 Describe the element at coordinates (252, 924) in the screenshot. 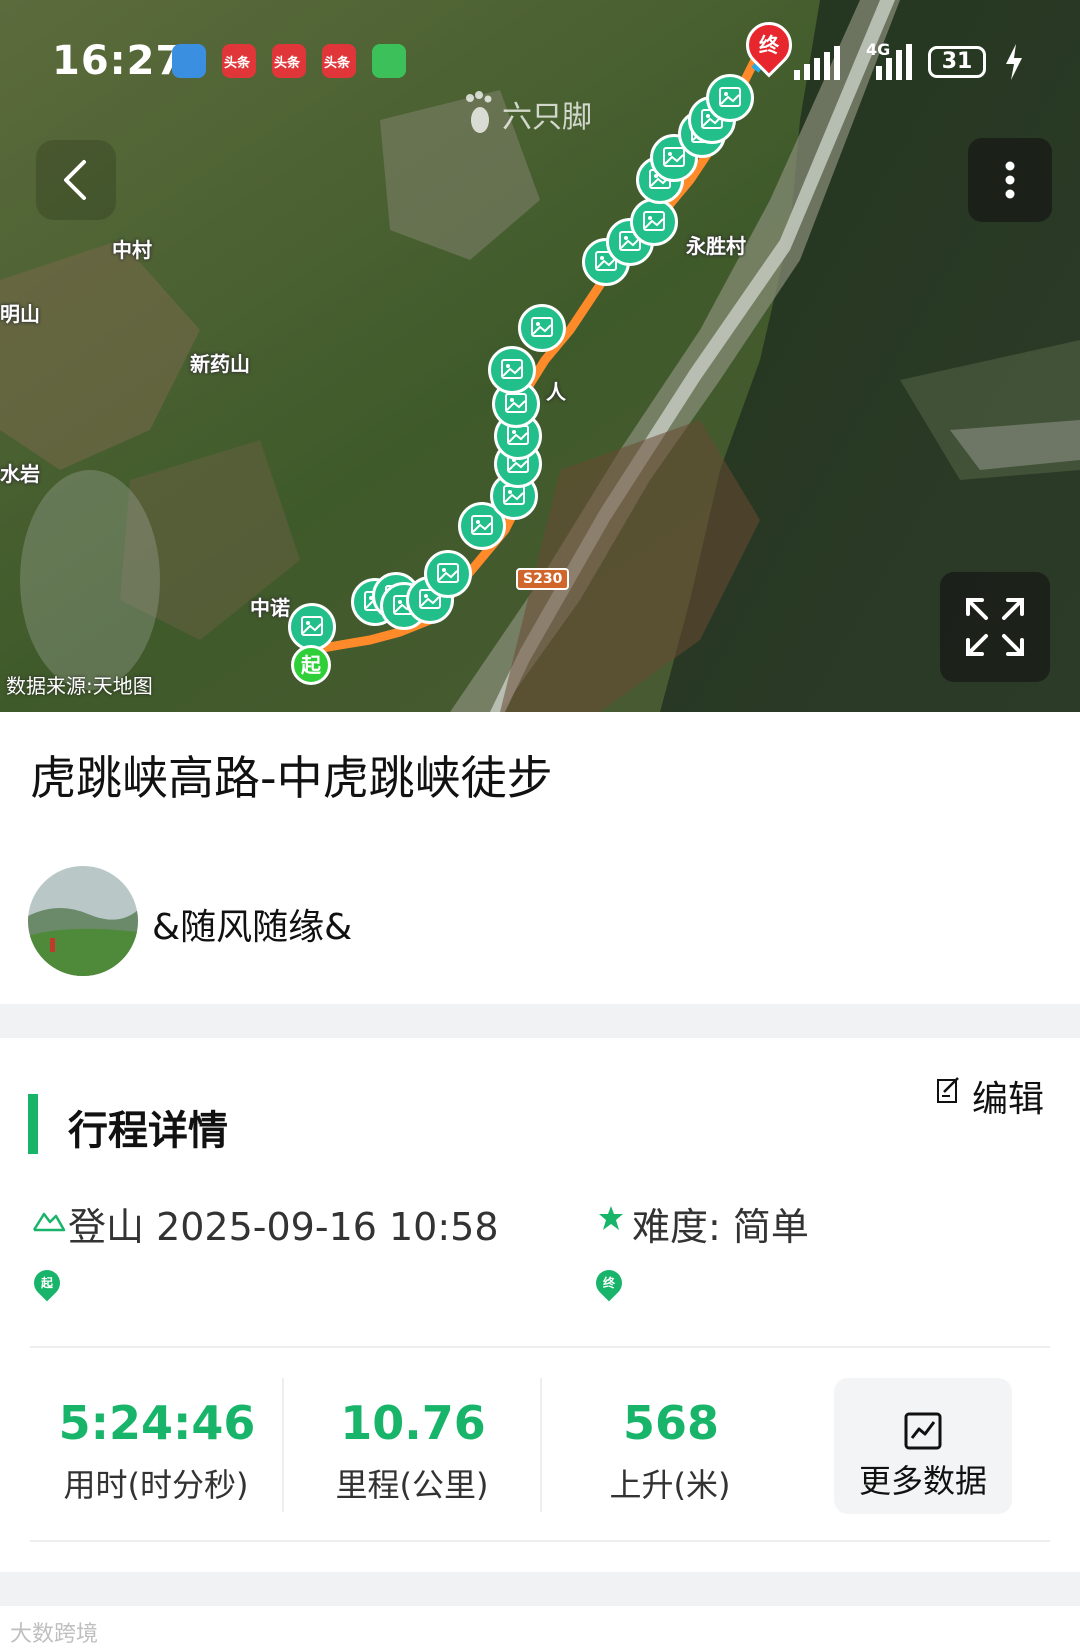

I see `user-name: &随风随缘&` at that location.